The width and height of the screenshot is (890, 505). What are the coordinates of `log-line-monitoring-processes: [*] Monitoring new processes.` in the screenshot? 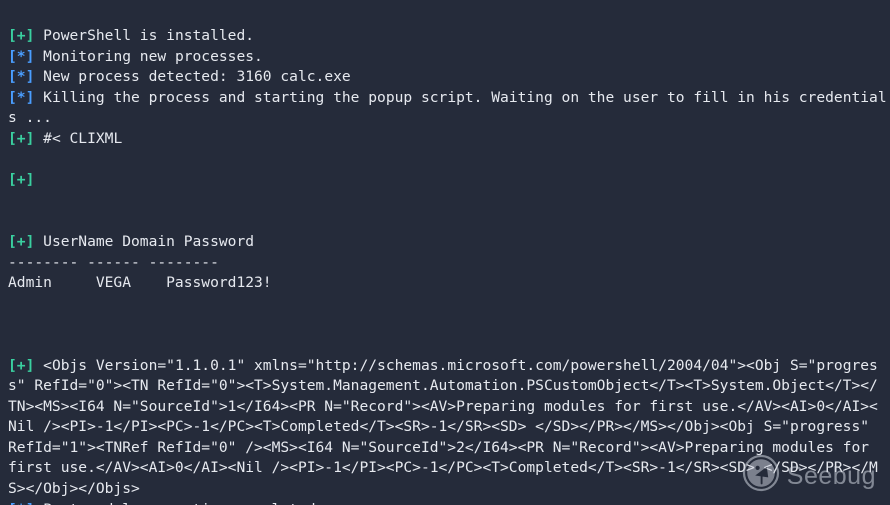 It's located at (449, 57).